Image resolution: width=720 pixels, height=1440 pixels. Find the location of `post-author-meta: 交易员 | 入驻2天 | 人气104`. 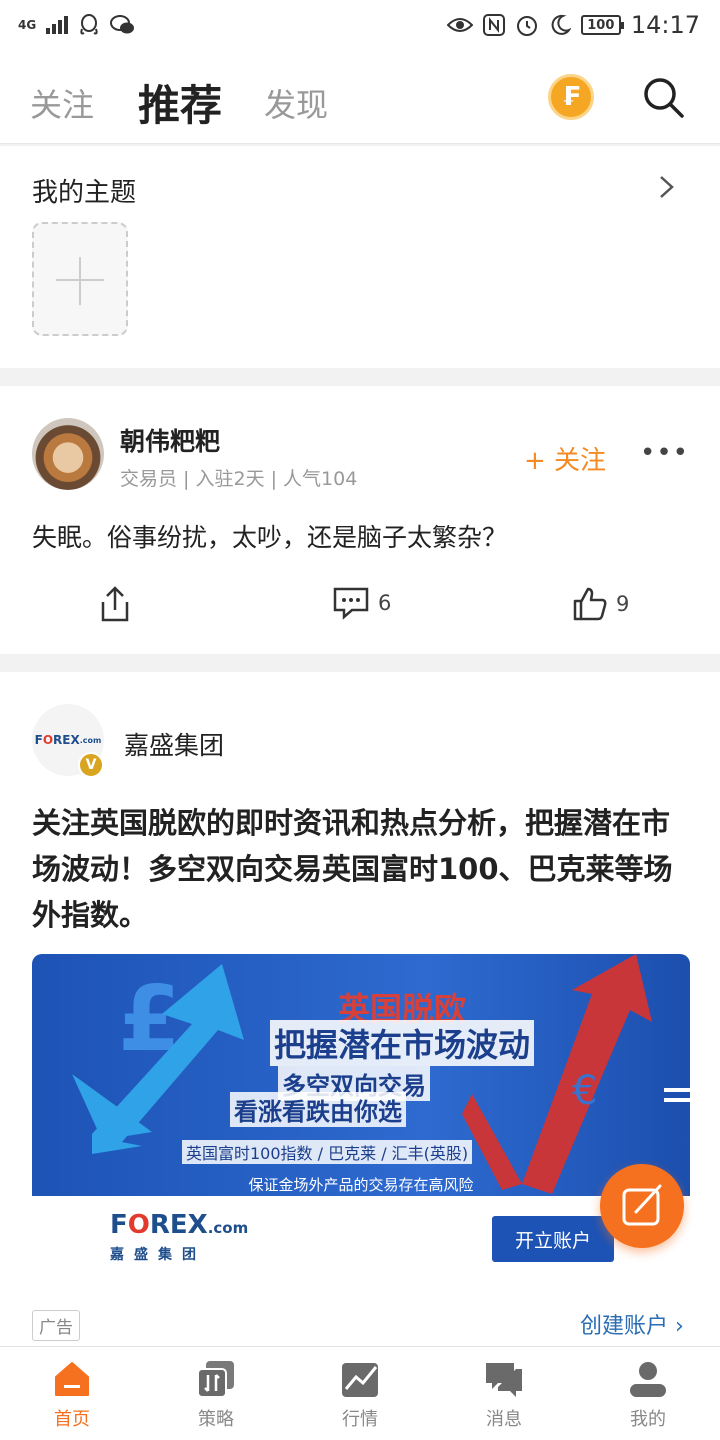

post-author-meta: 交易员 | 入驻2天 | 人气104 is located at coordinates (239, 479).